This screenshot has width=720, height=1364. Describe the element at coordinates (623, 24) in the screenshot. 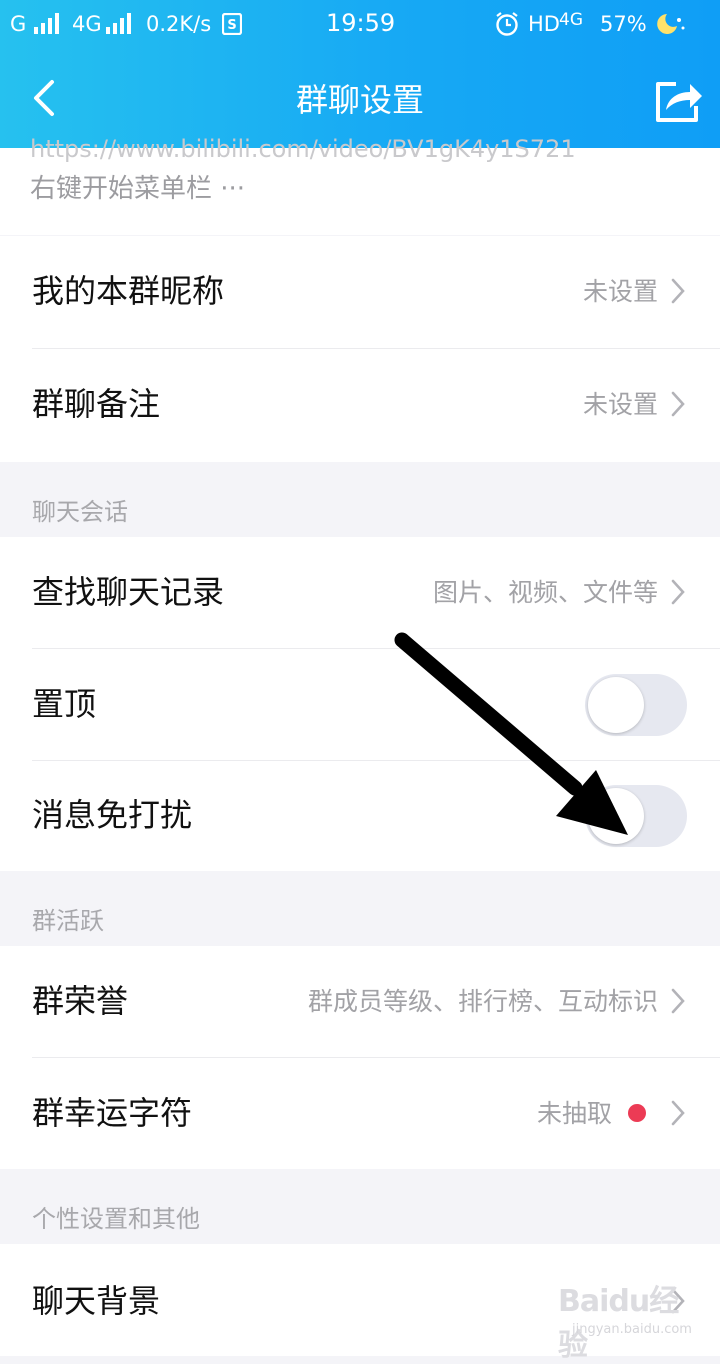

I see `battery-label: 57%` at that location.